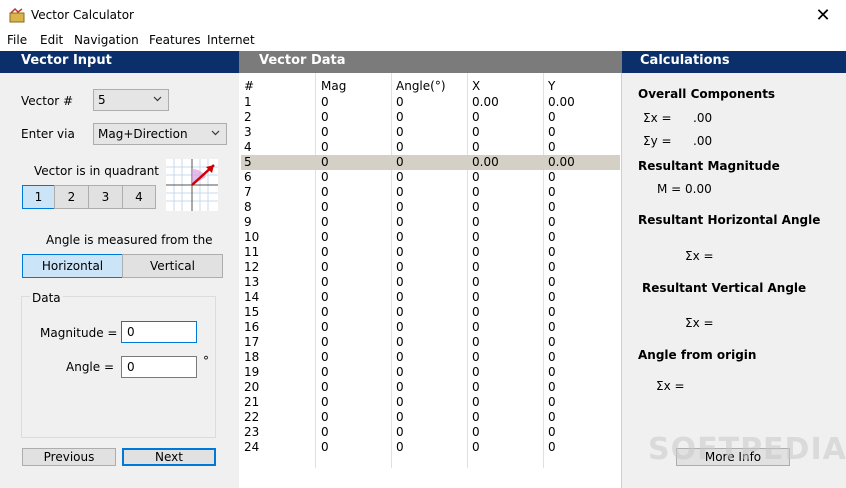 The image size is (846, 488). Describe the element at coordinates (139, 197) in the screenshot. I see `quadrant-4-button: 4` at that location.